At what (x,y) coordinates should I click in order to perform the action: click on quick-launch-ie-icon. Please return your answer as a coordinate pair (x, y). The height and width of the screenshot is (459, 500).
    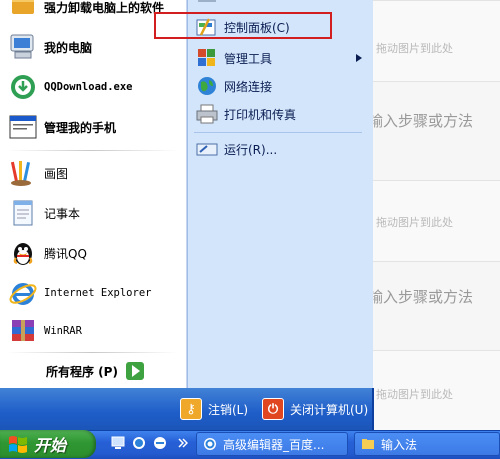
    Looking at the image, I should click on (139, 443).